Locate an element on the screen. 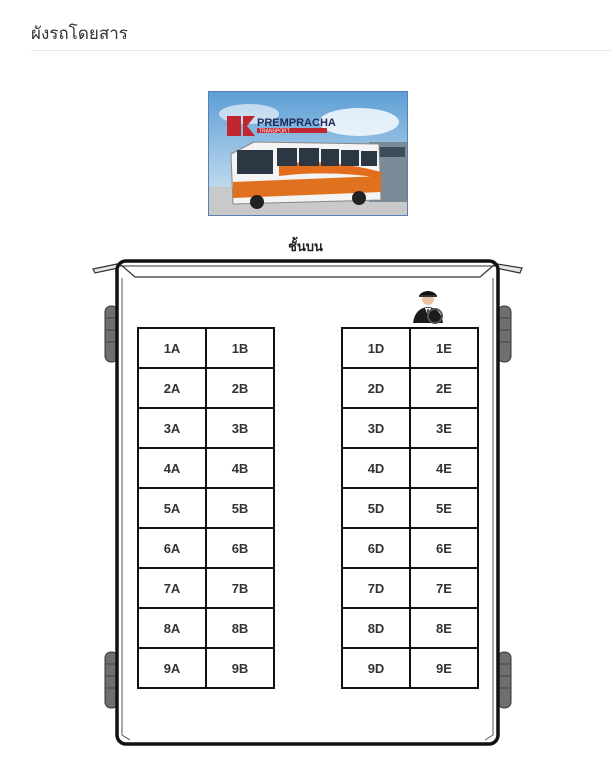 The image size is (611, 769). seat-1d: 1D is located at coordinates (376, 348).